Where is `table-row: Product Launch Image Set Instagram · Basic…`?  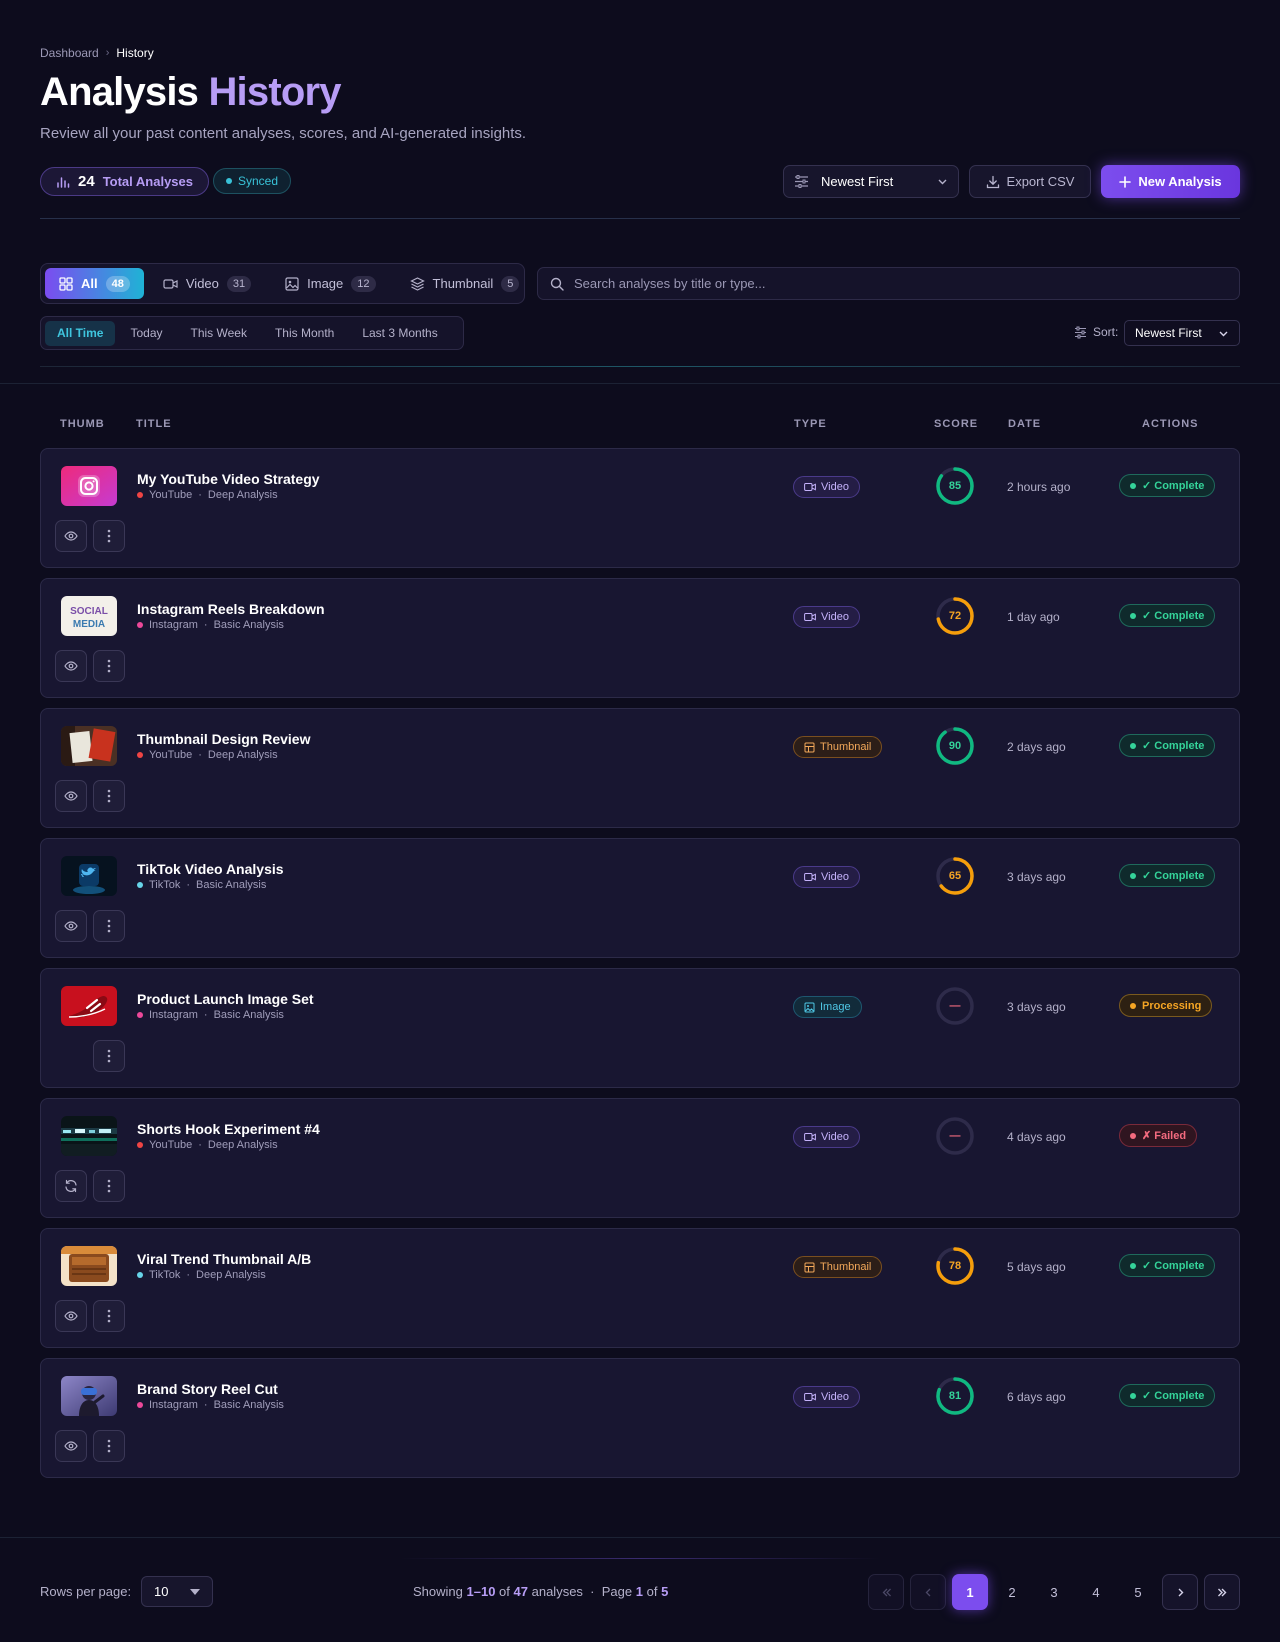
table-row: Product Launch Image Set Instagram · Basic… is located at coordinates (640, 1028).